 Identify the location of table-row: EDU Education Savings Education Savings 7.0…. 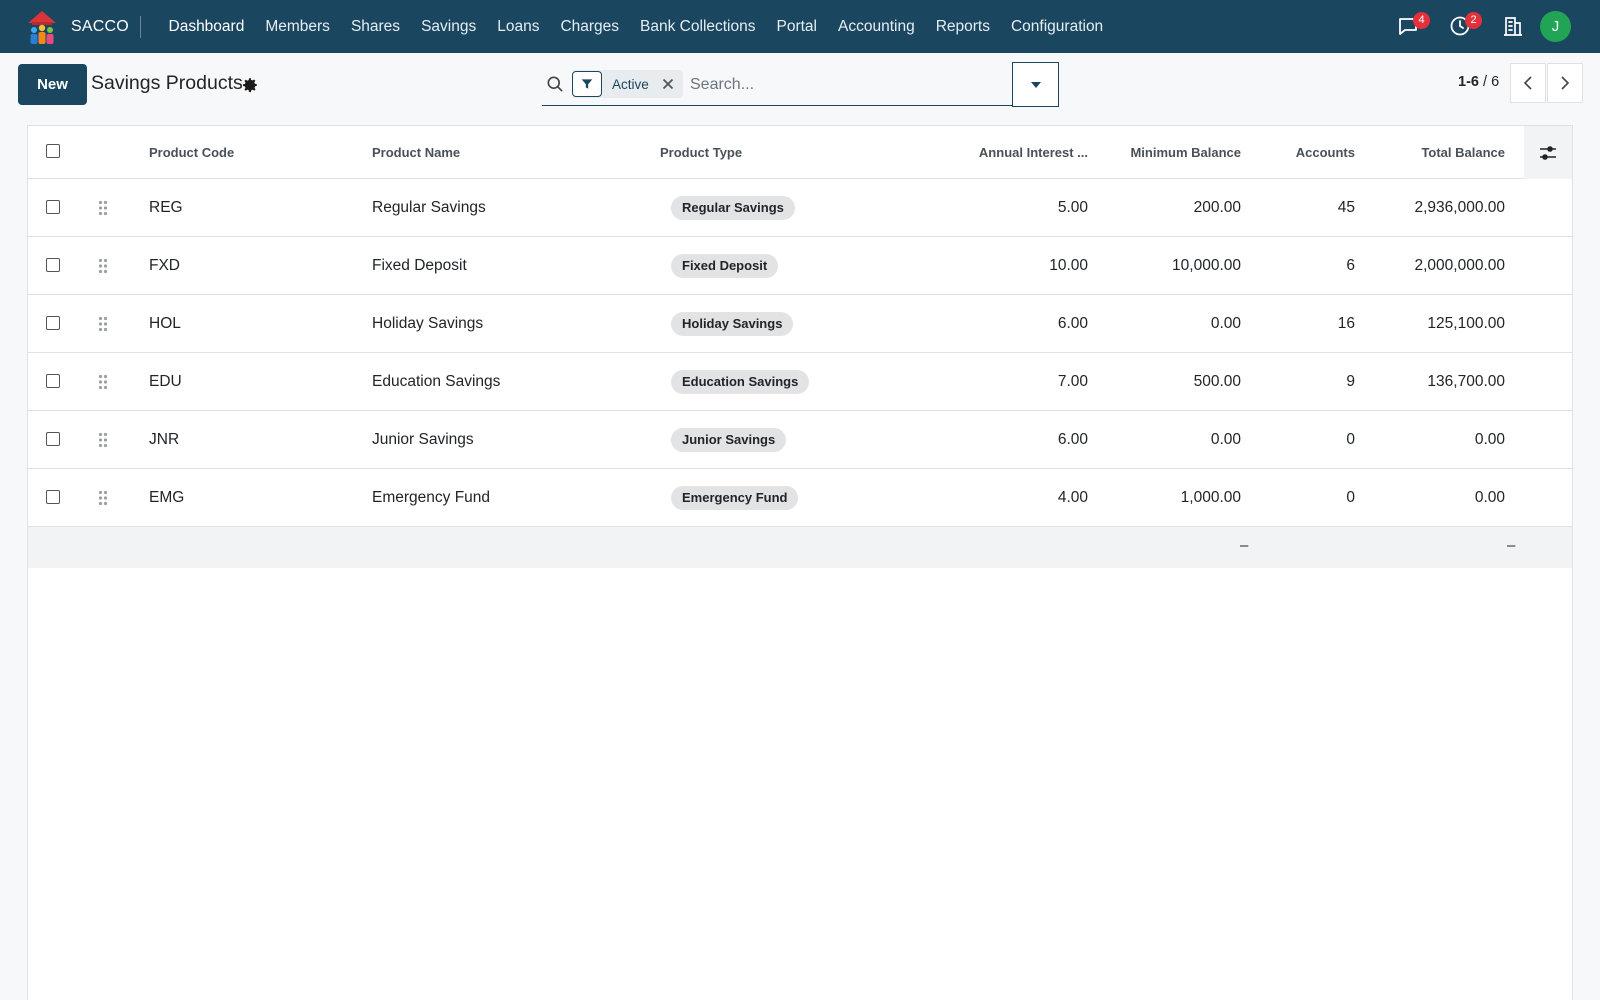
(800, 382).